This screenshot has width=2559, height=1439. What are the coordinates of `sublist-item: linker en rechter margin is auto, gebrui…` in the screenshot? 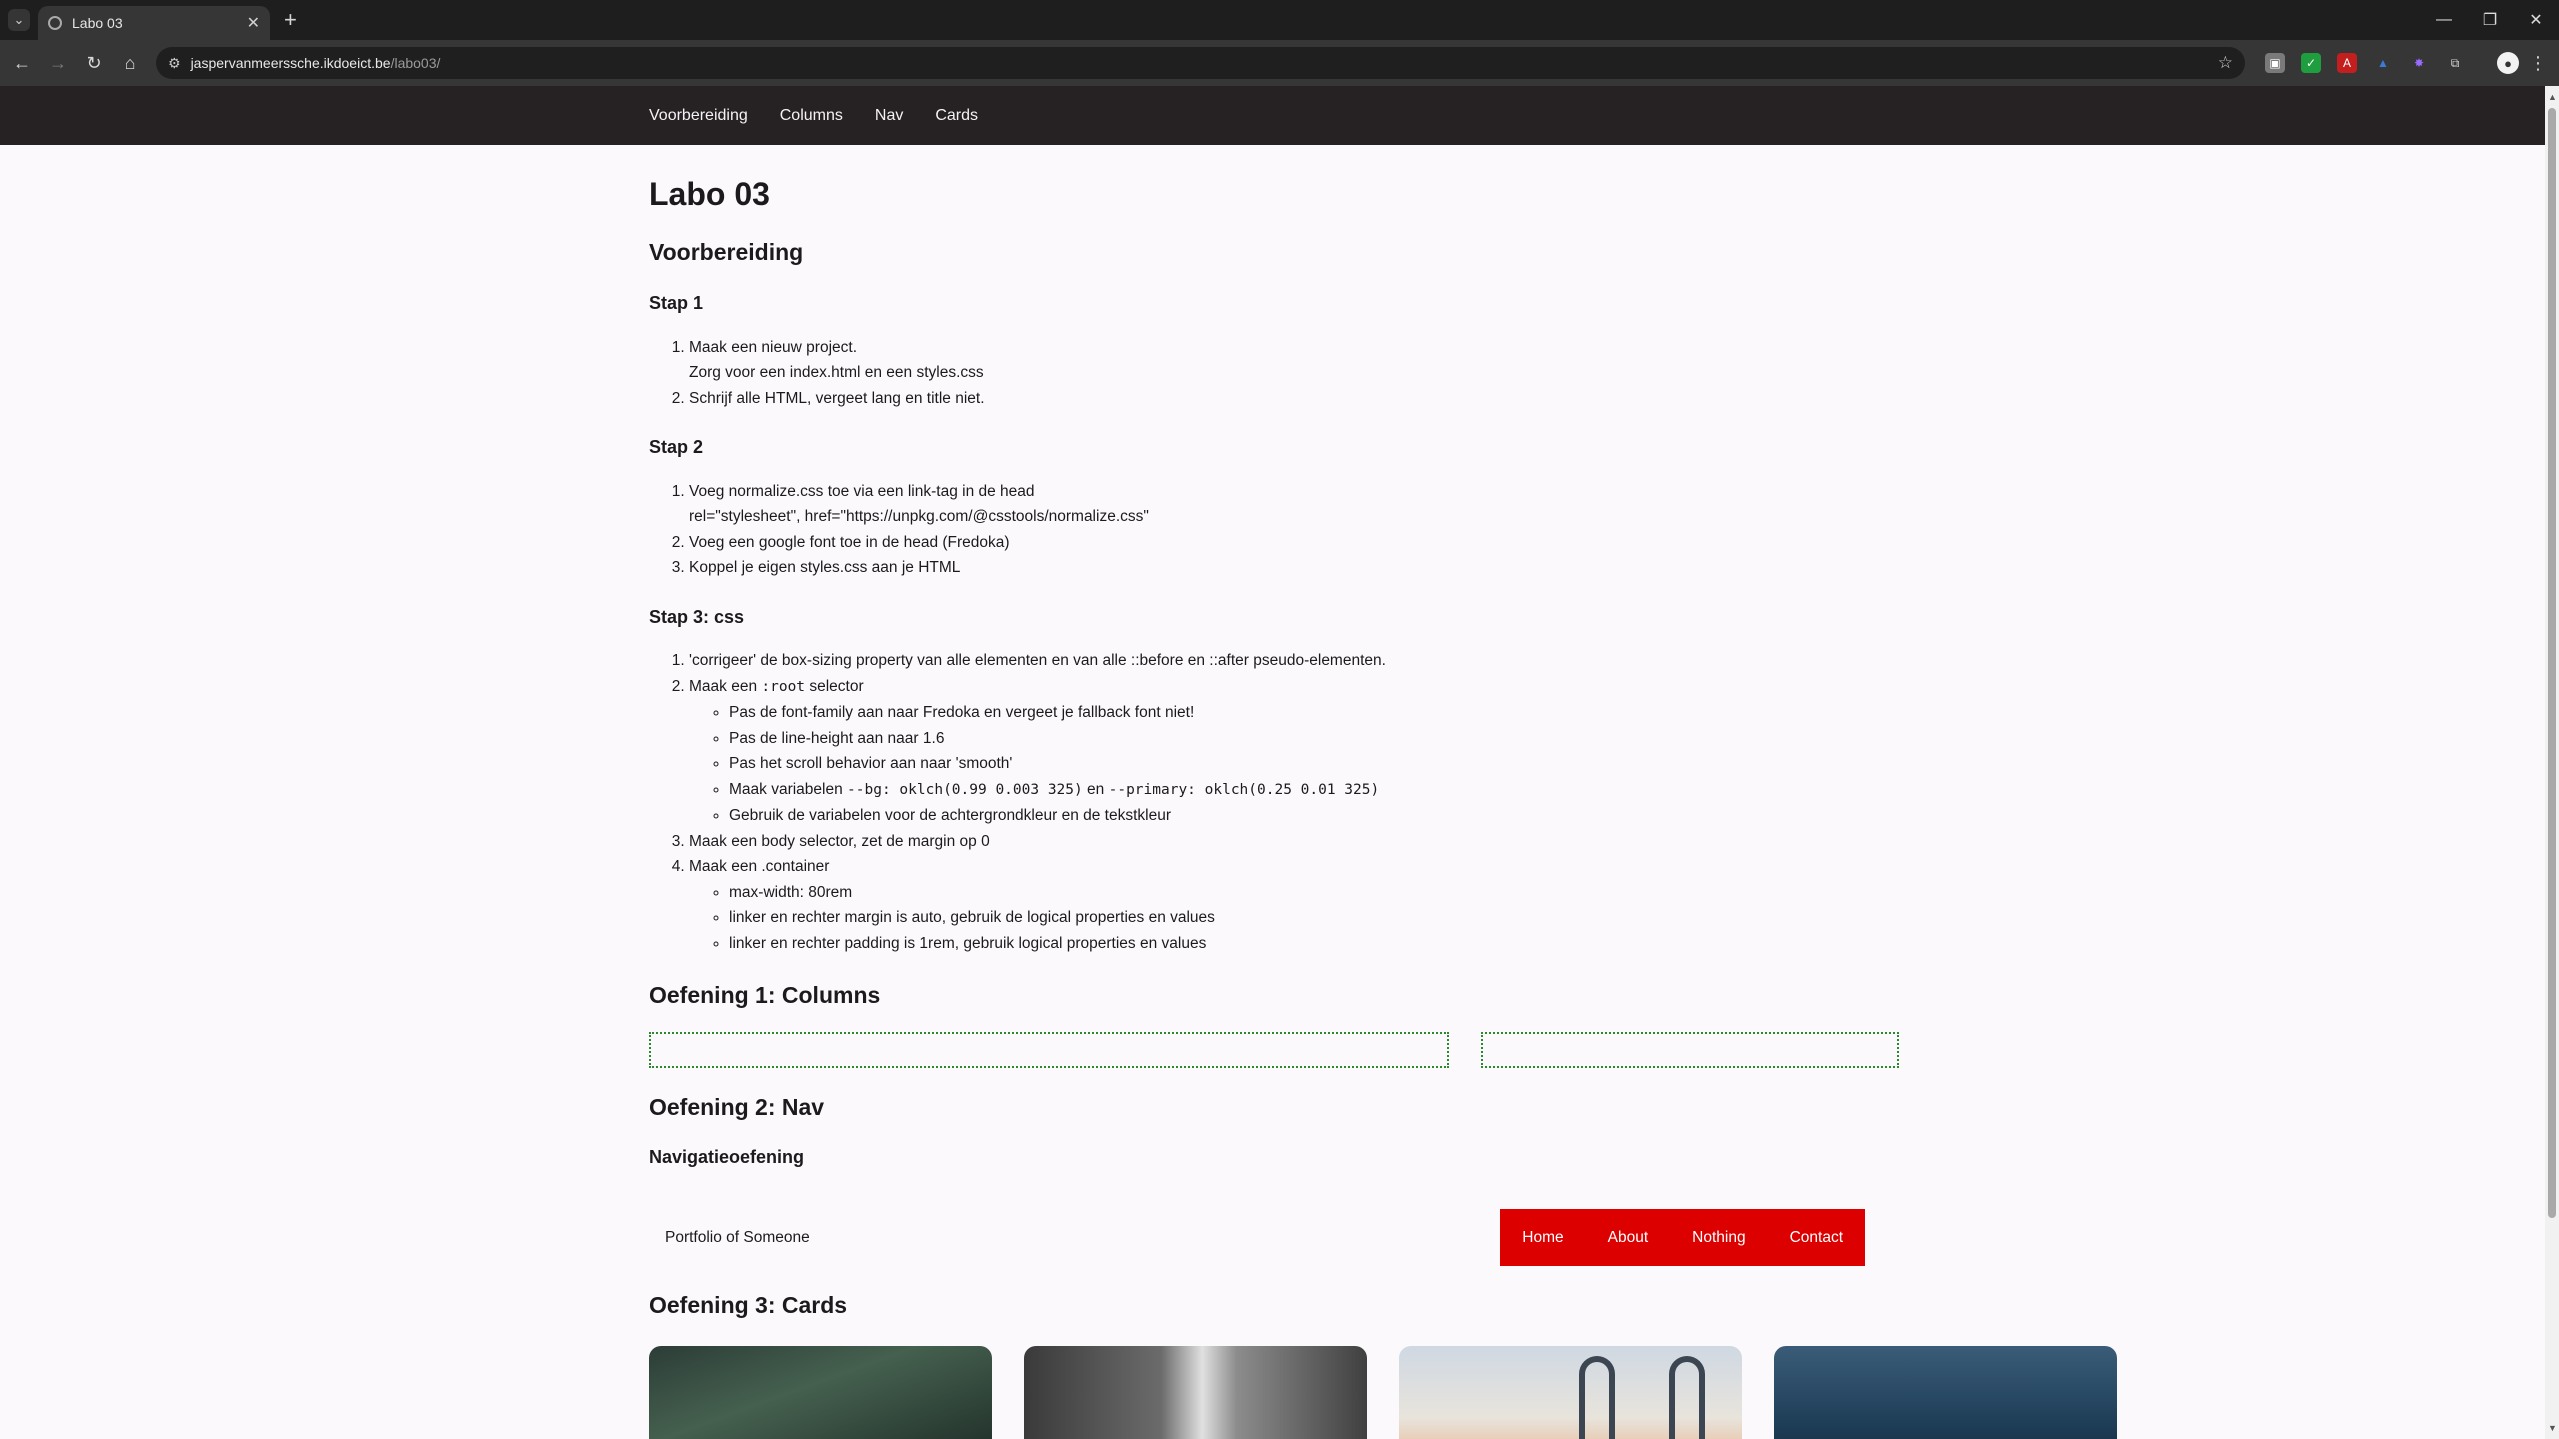 It's located at (1439, 918).